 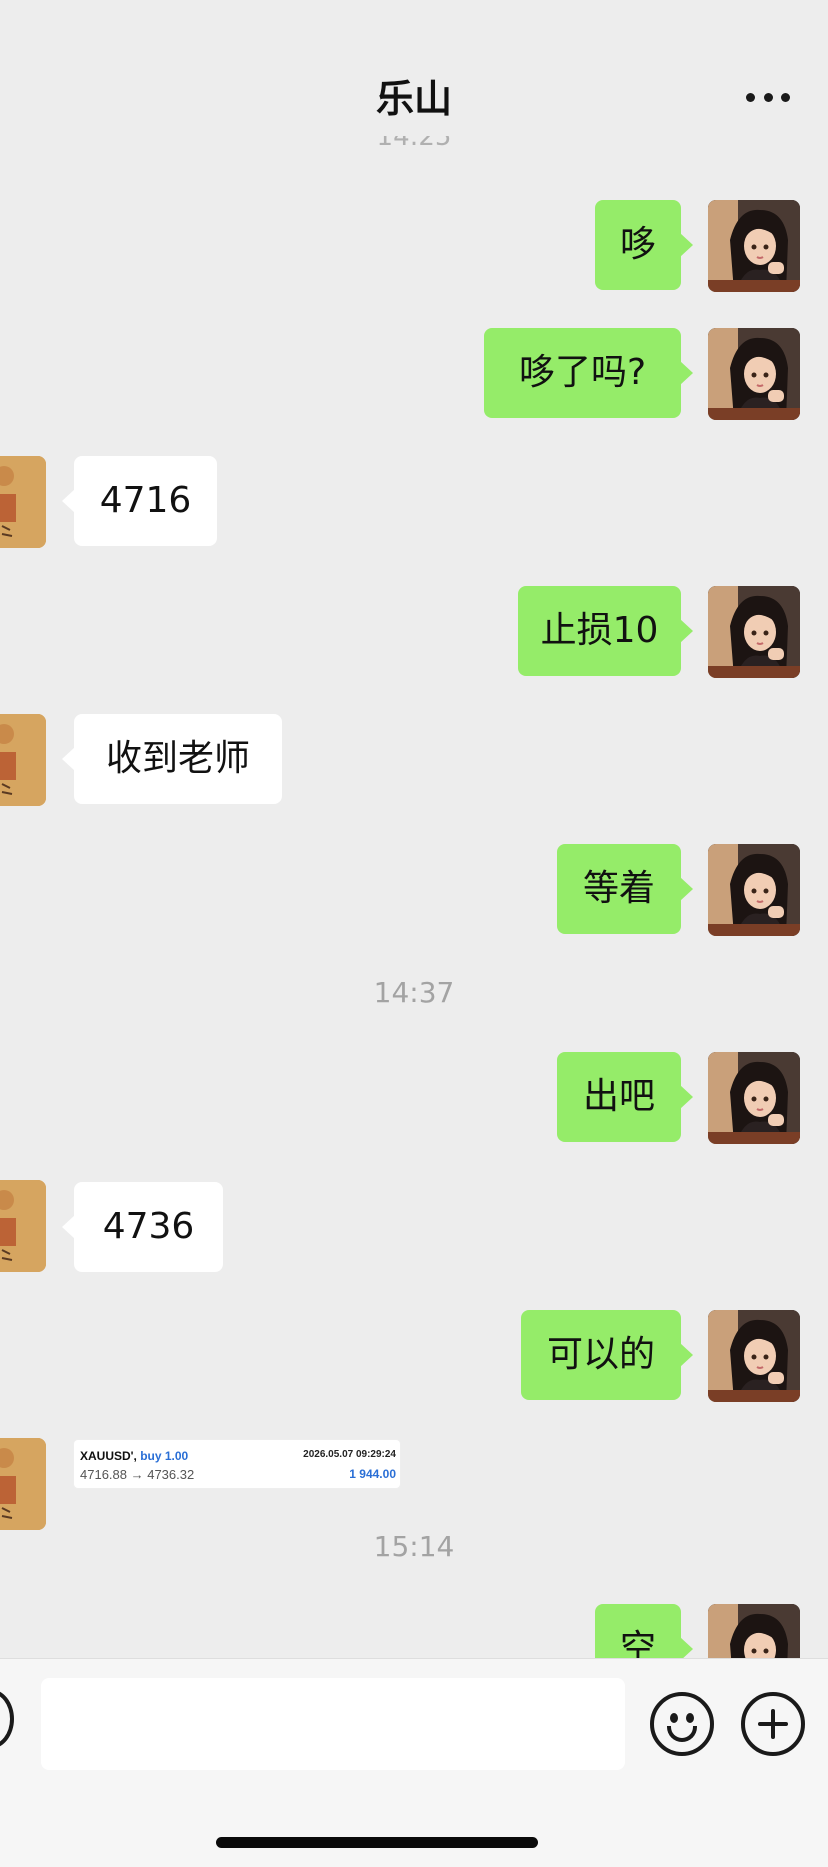 I want to click on message-bubble-outgoing: 出吧, so click(x=625, y=1097).